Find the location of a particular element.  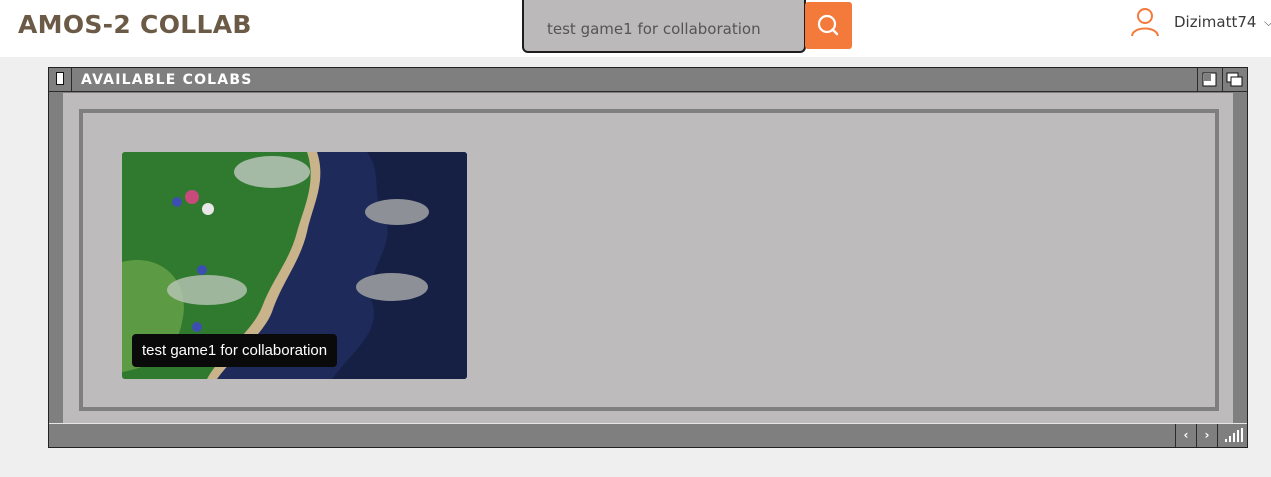

maximize-icon is located at coordinates (1234, 79).